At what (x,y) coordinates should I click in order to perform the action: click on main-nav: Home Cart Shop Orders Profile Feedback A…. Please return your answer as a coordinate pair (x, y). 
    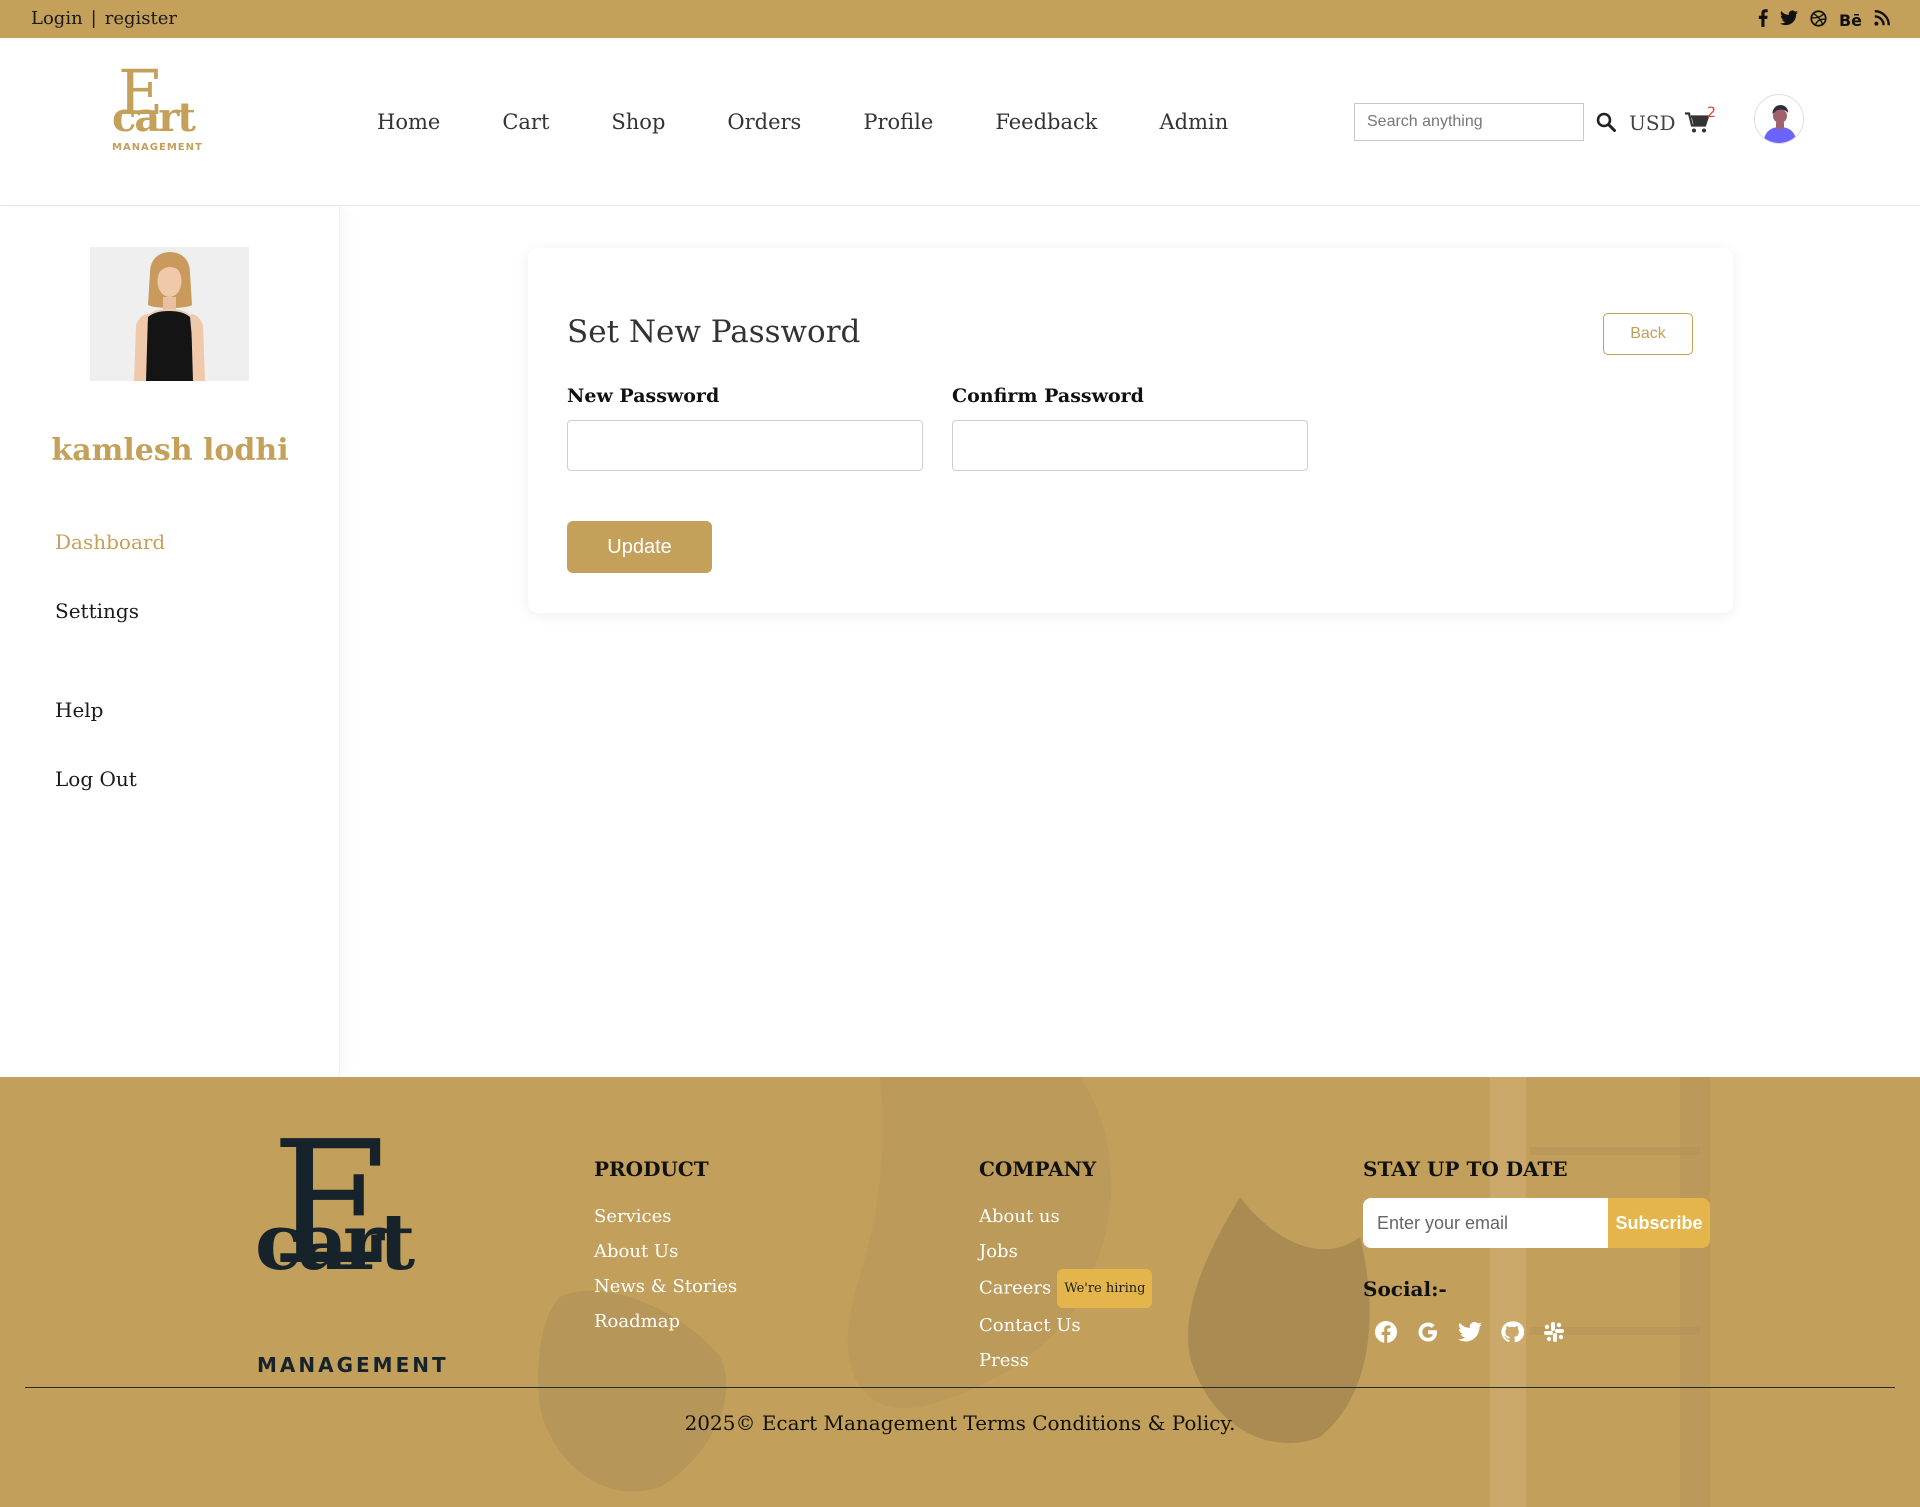
    Looking at the image, I should click on (833, 122).